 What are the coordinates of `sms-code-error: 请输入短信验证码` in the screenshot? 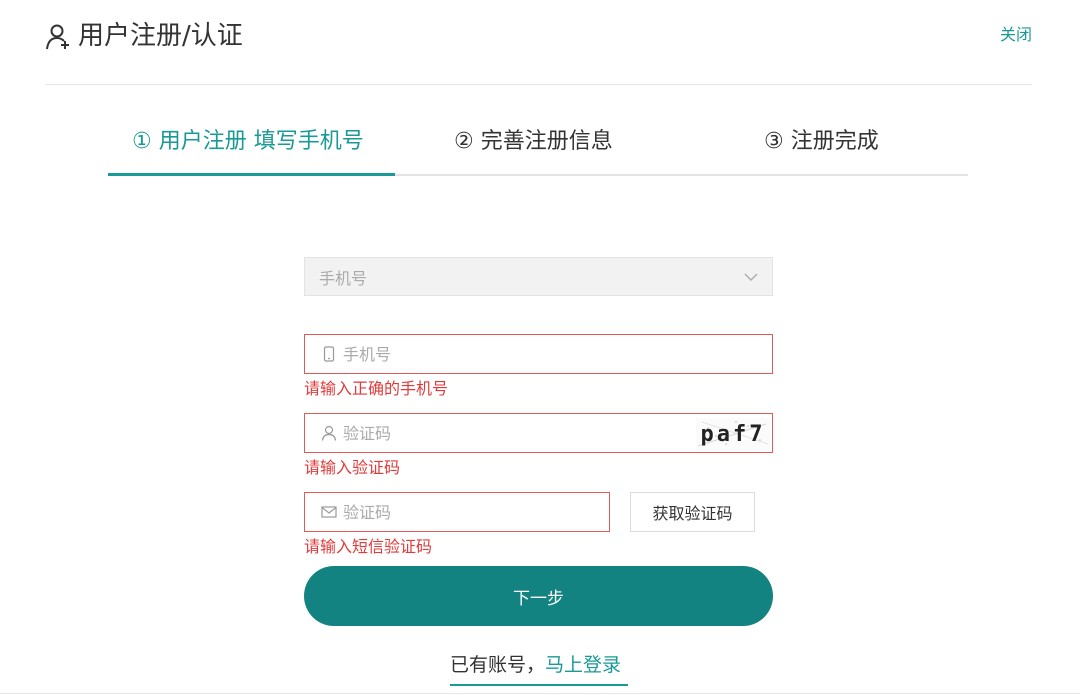 It's located at (368, 546).